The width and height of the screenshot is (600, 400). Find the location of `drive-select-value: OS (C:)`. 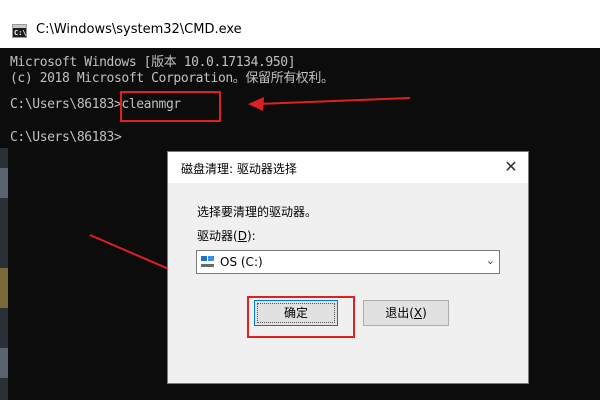

drive-select-value: OS (C:) is located at coordinates (241, 262).